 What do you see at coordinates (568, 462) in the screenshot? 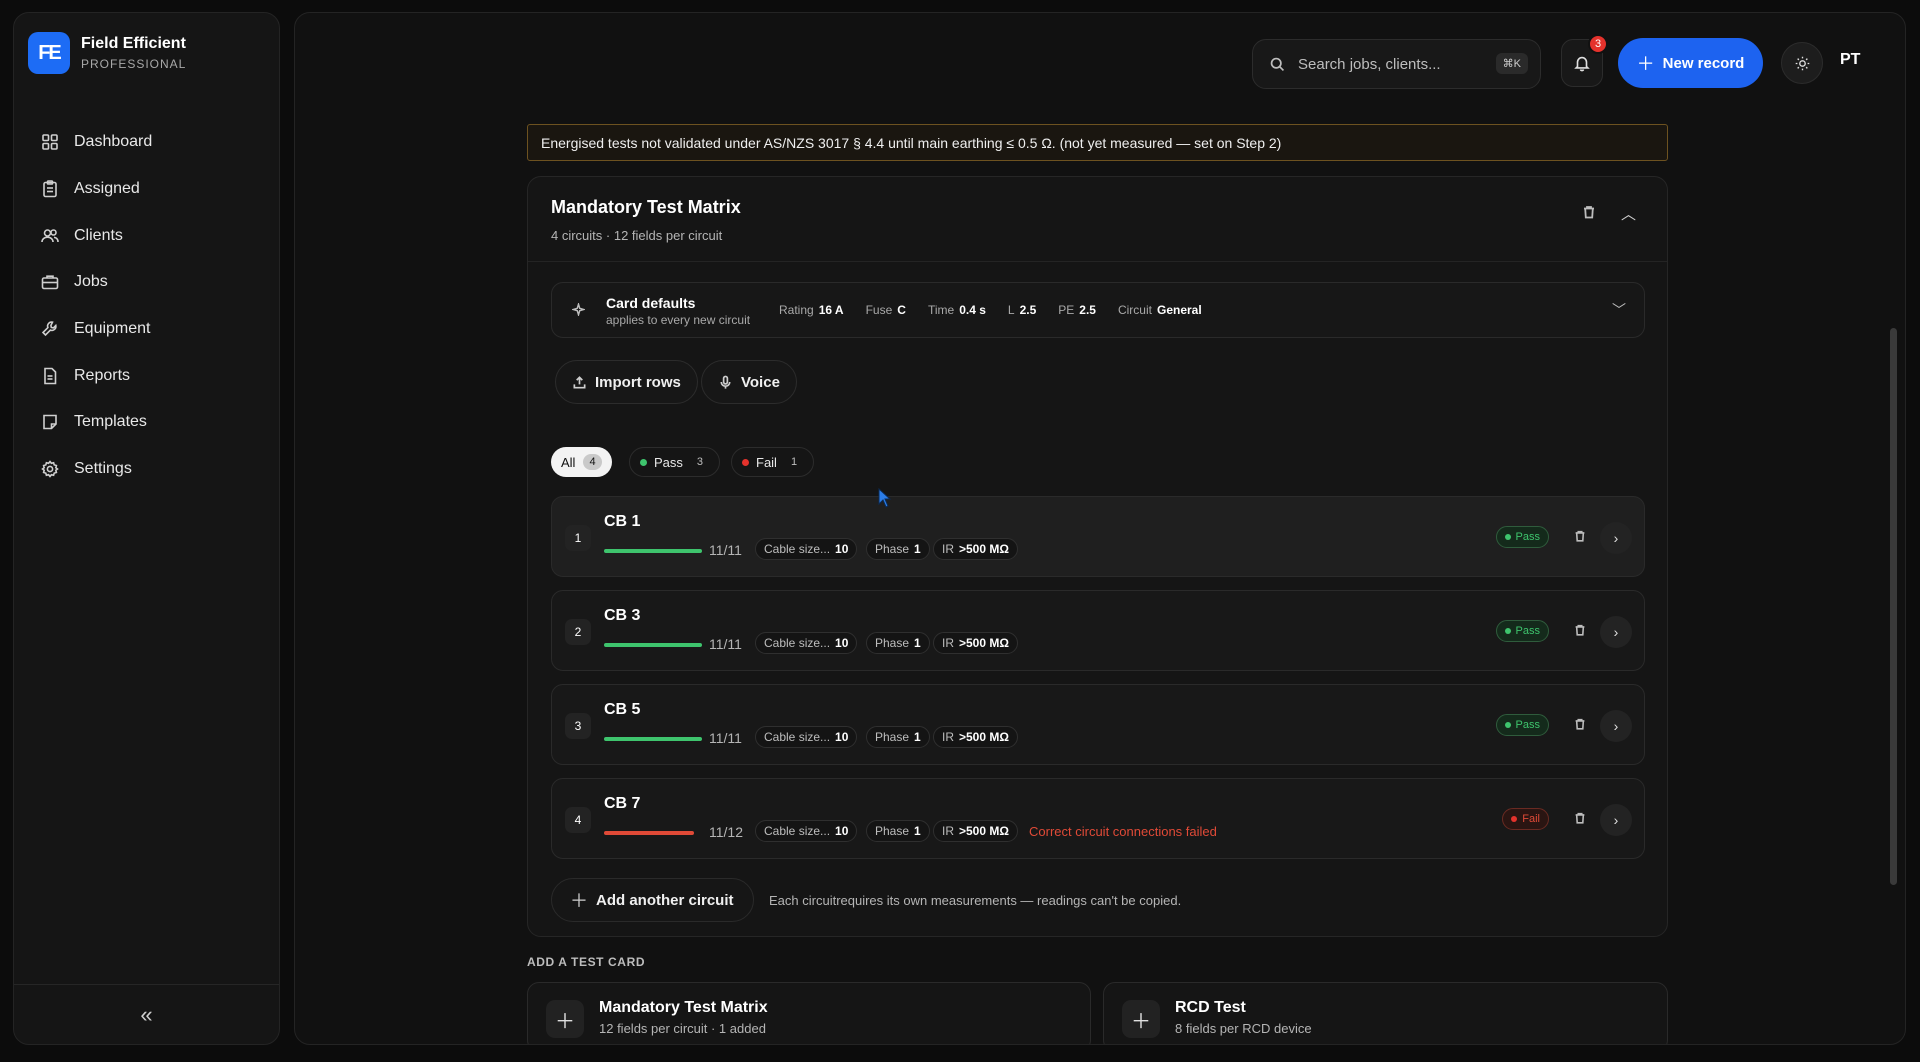
I see `filter-all-label: All` at bounding box center [568, 462].